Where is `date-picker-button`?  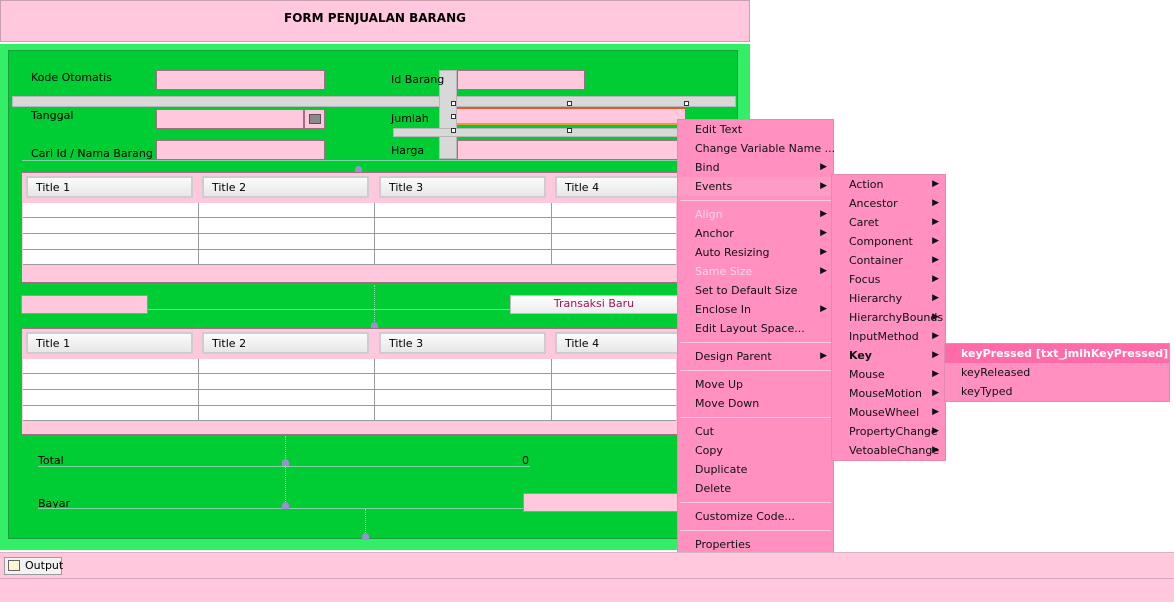
date-picker-button is located at coordinates (314, 119).